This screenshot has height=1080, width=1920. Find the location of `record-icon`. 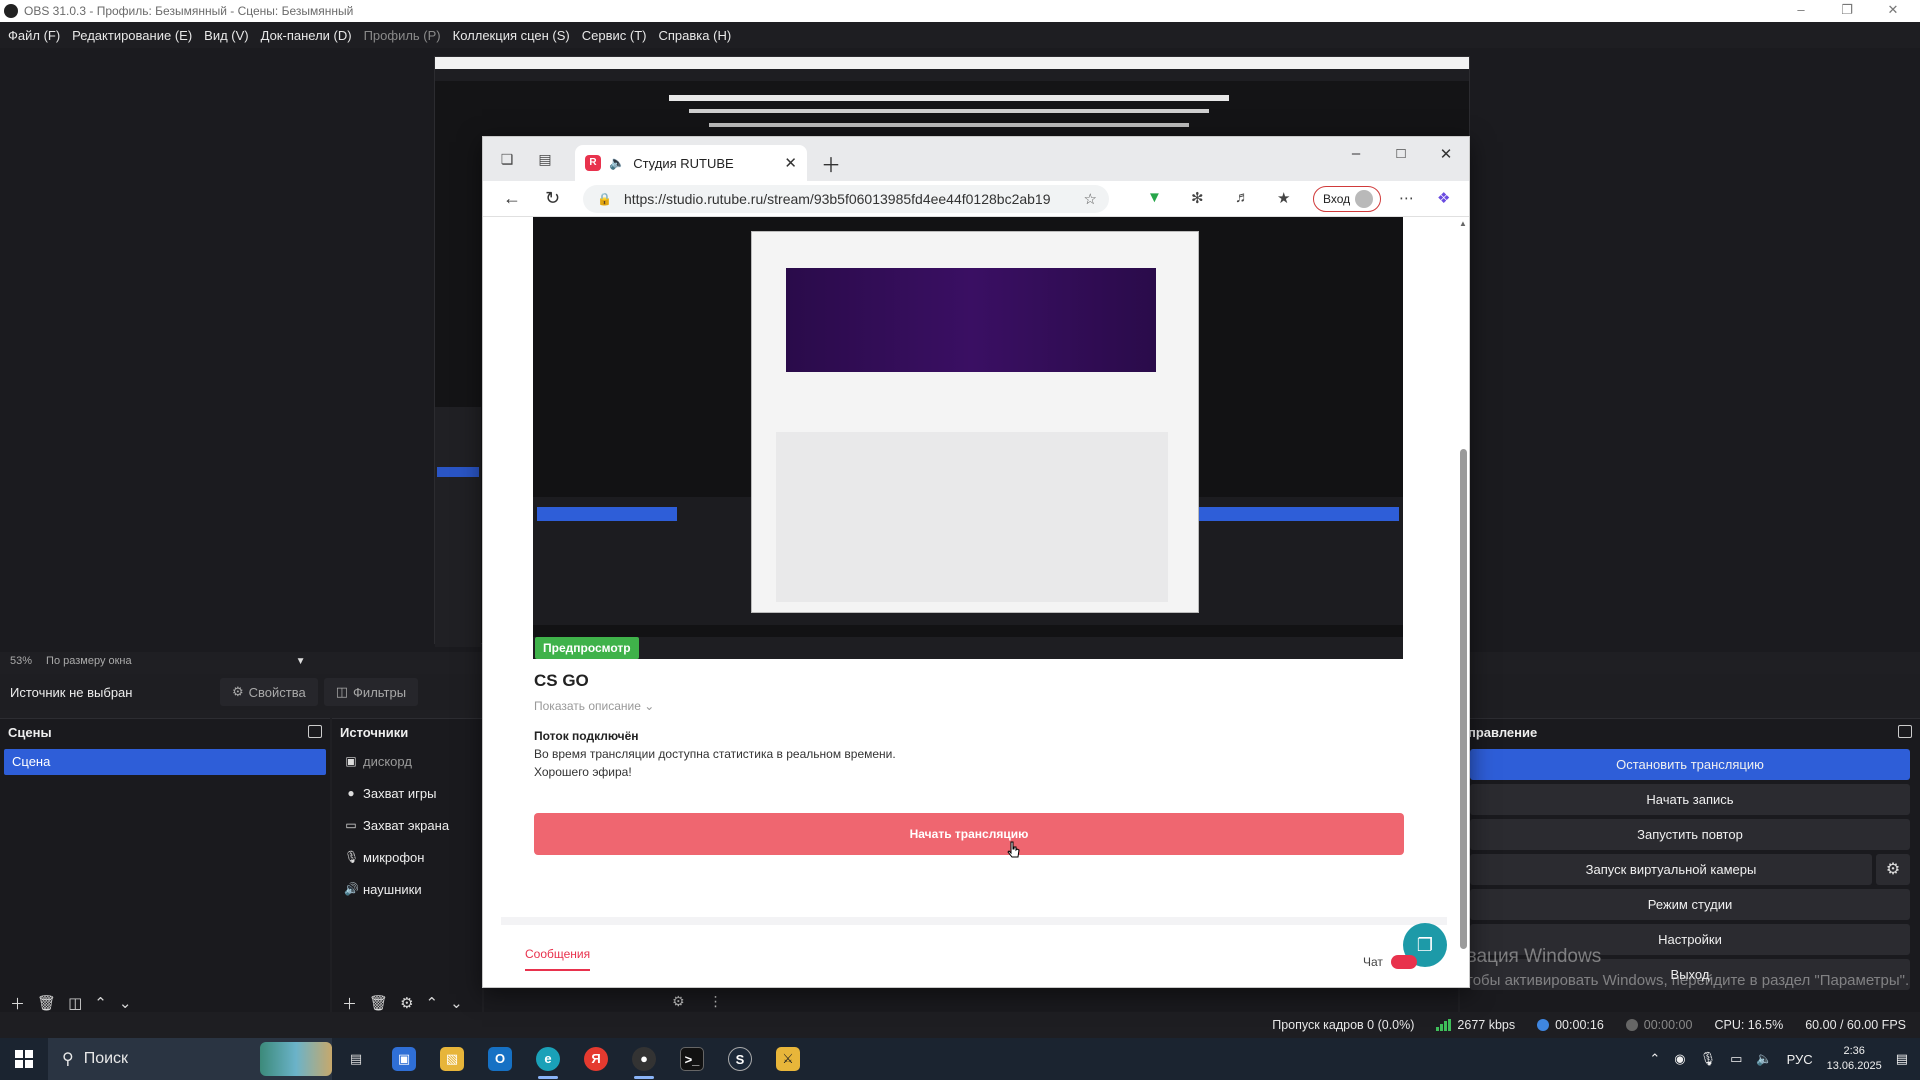

record-icon is located at coordinates (1631, 1025).